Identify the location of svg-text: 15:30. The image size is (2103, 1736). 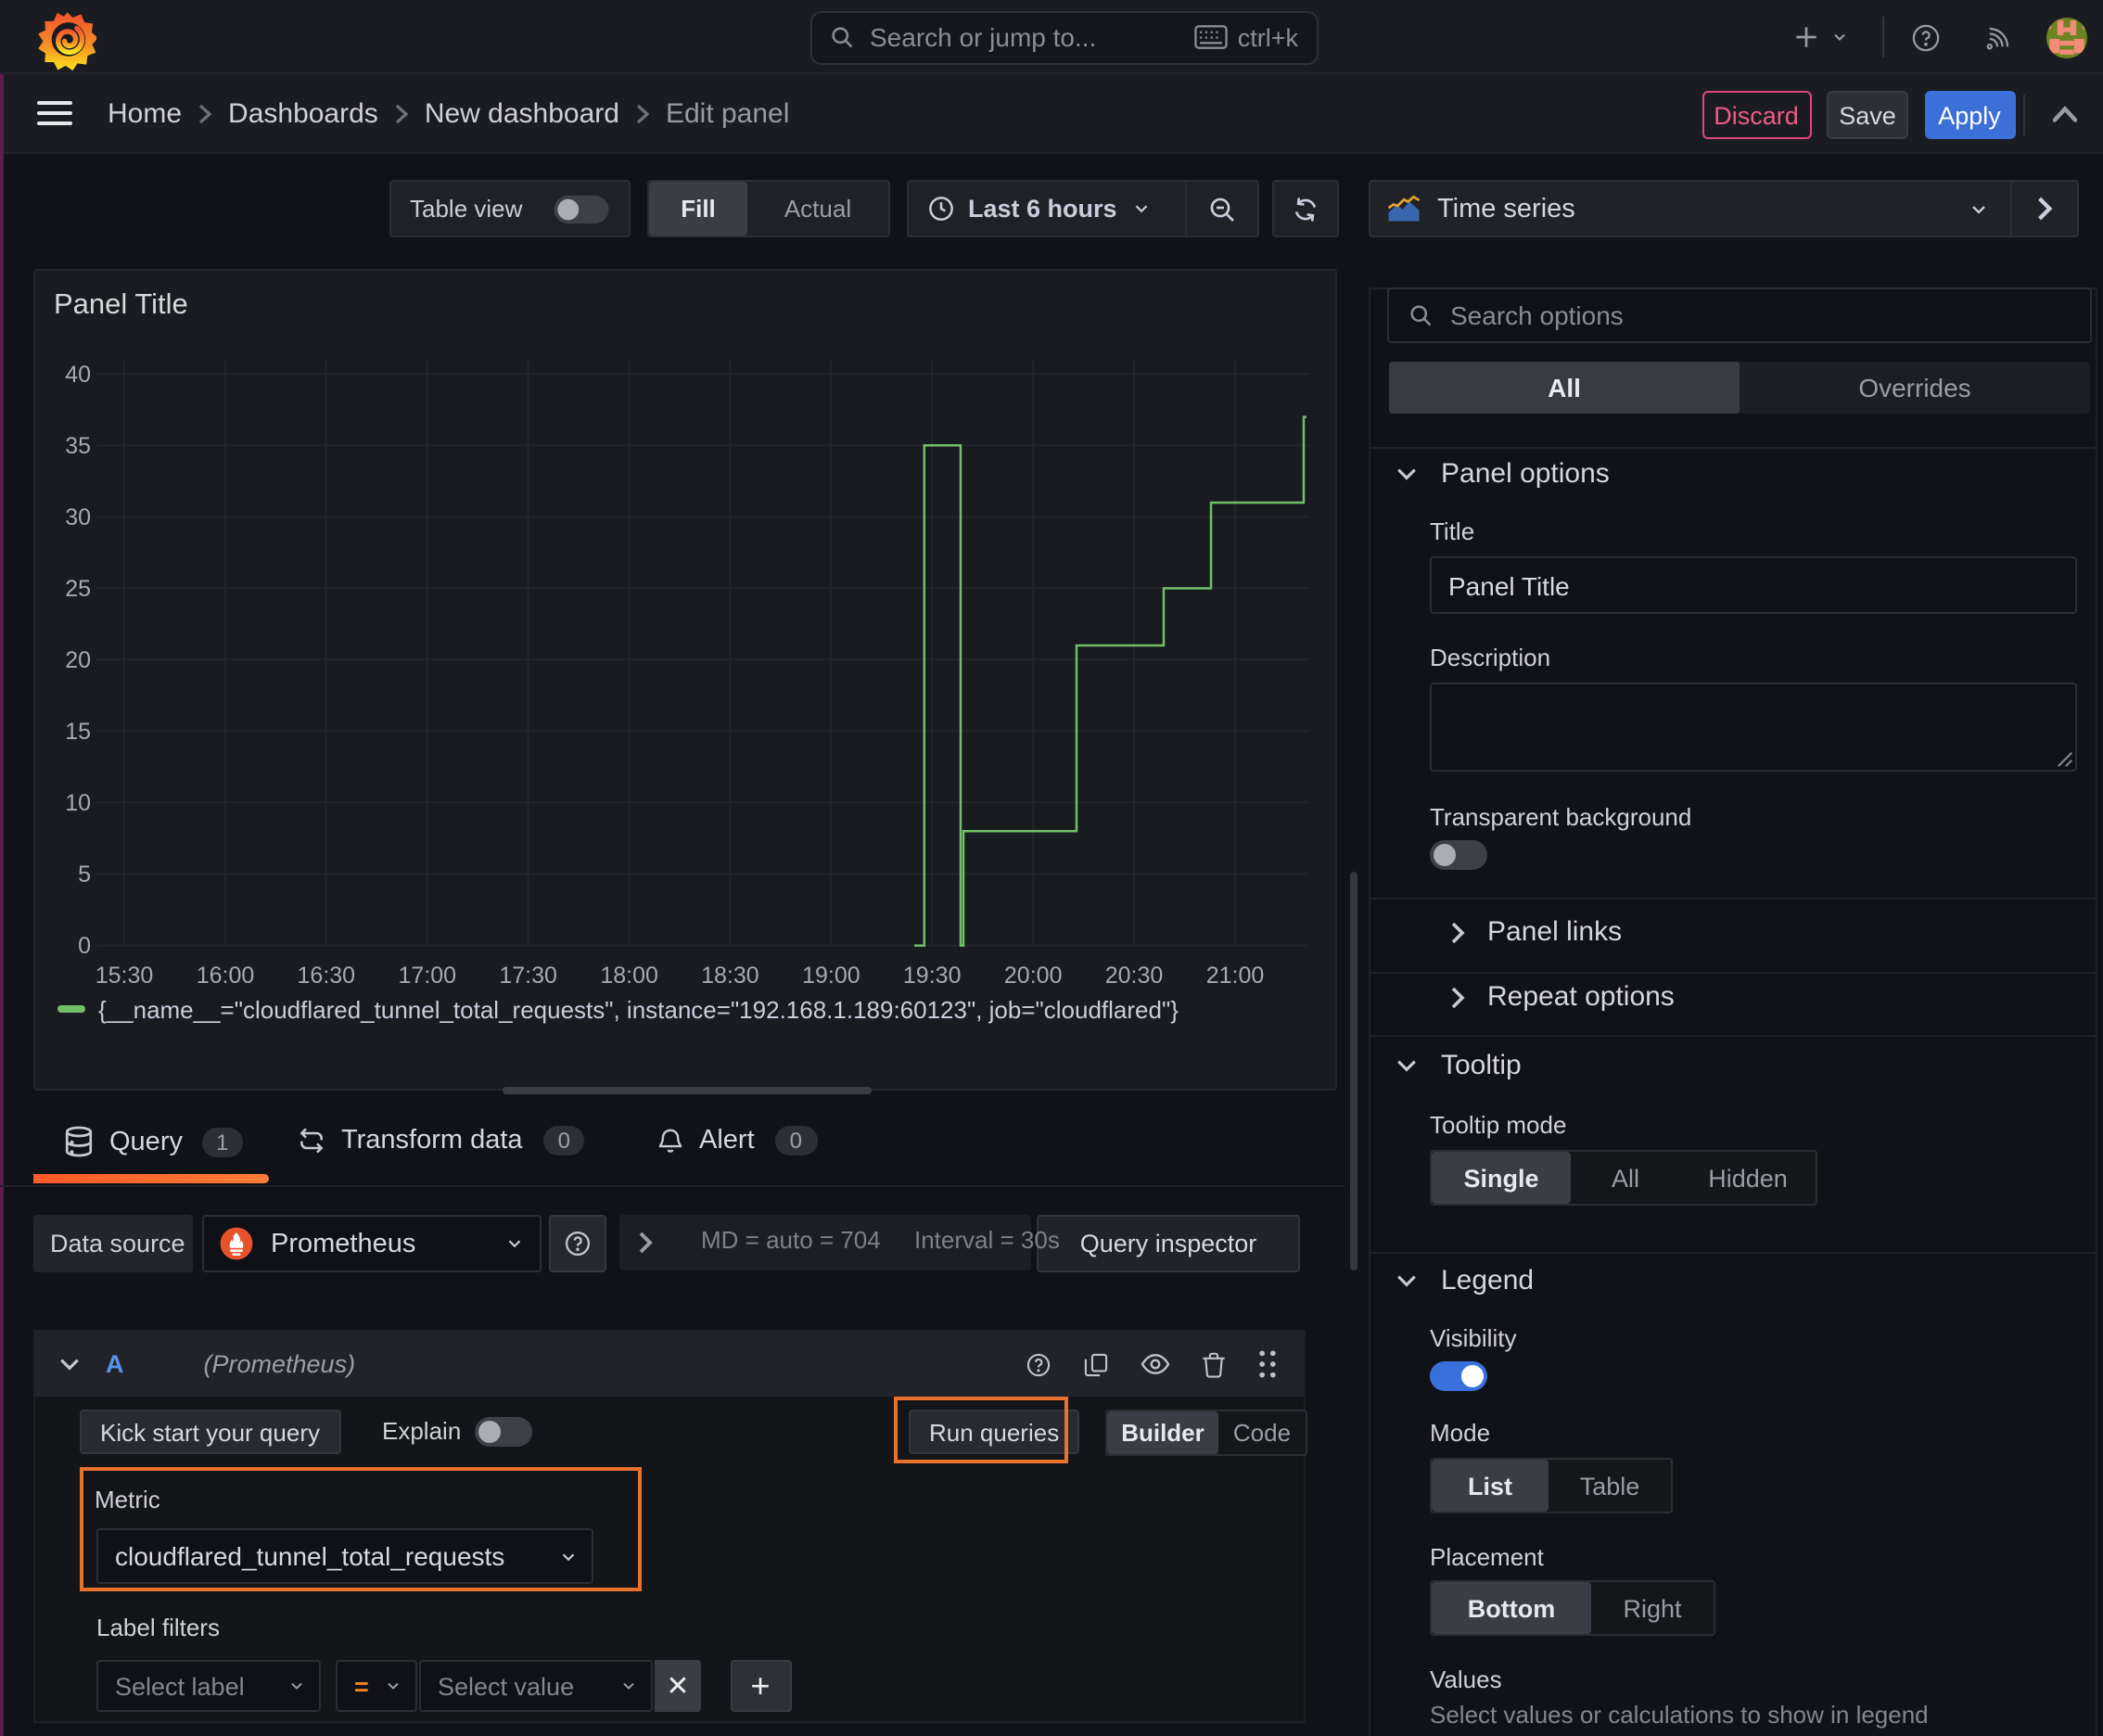
(125, 976).